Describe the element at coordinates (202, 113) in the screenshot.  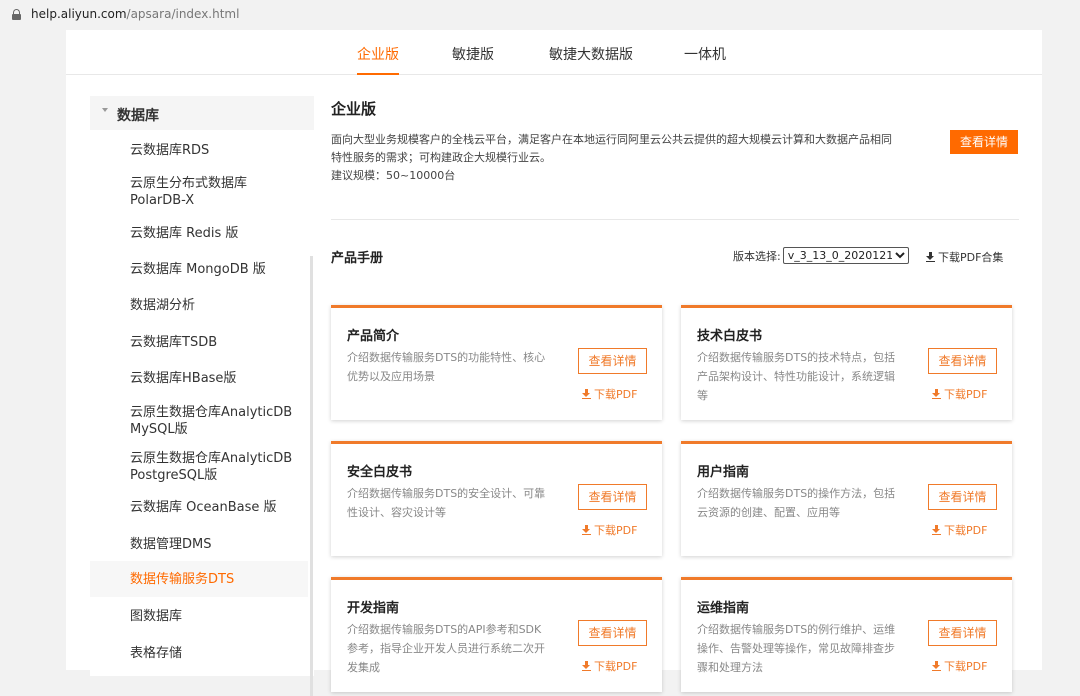
I see `sidebar-category-database: 数据库` at that location.